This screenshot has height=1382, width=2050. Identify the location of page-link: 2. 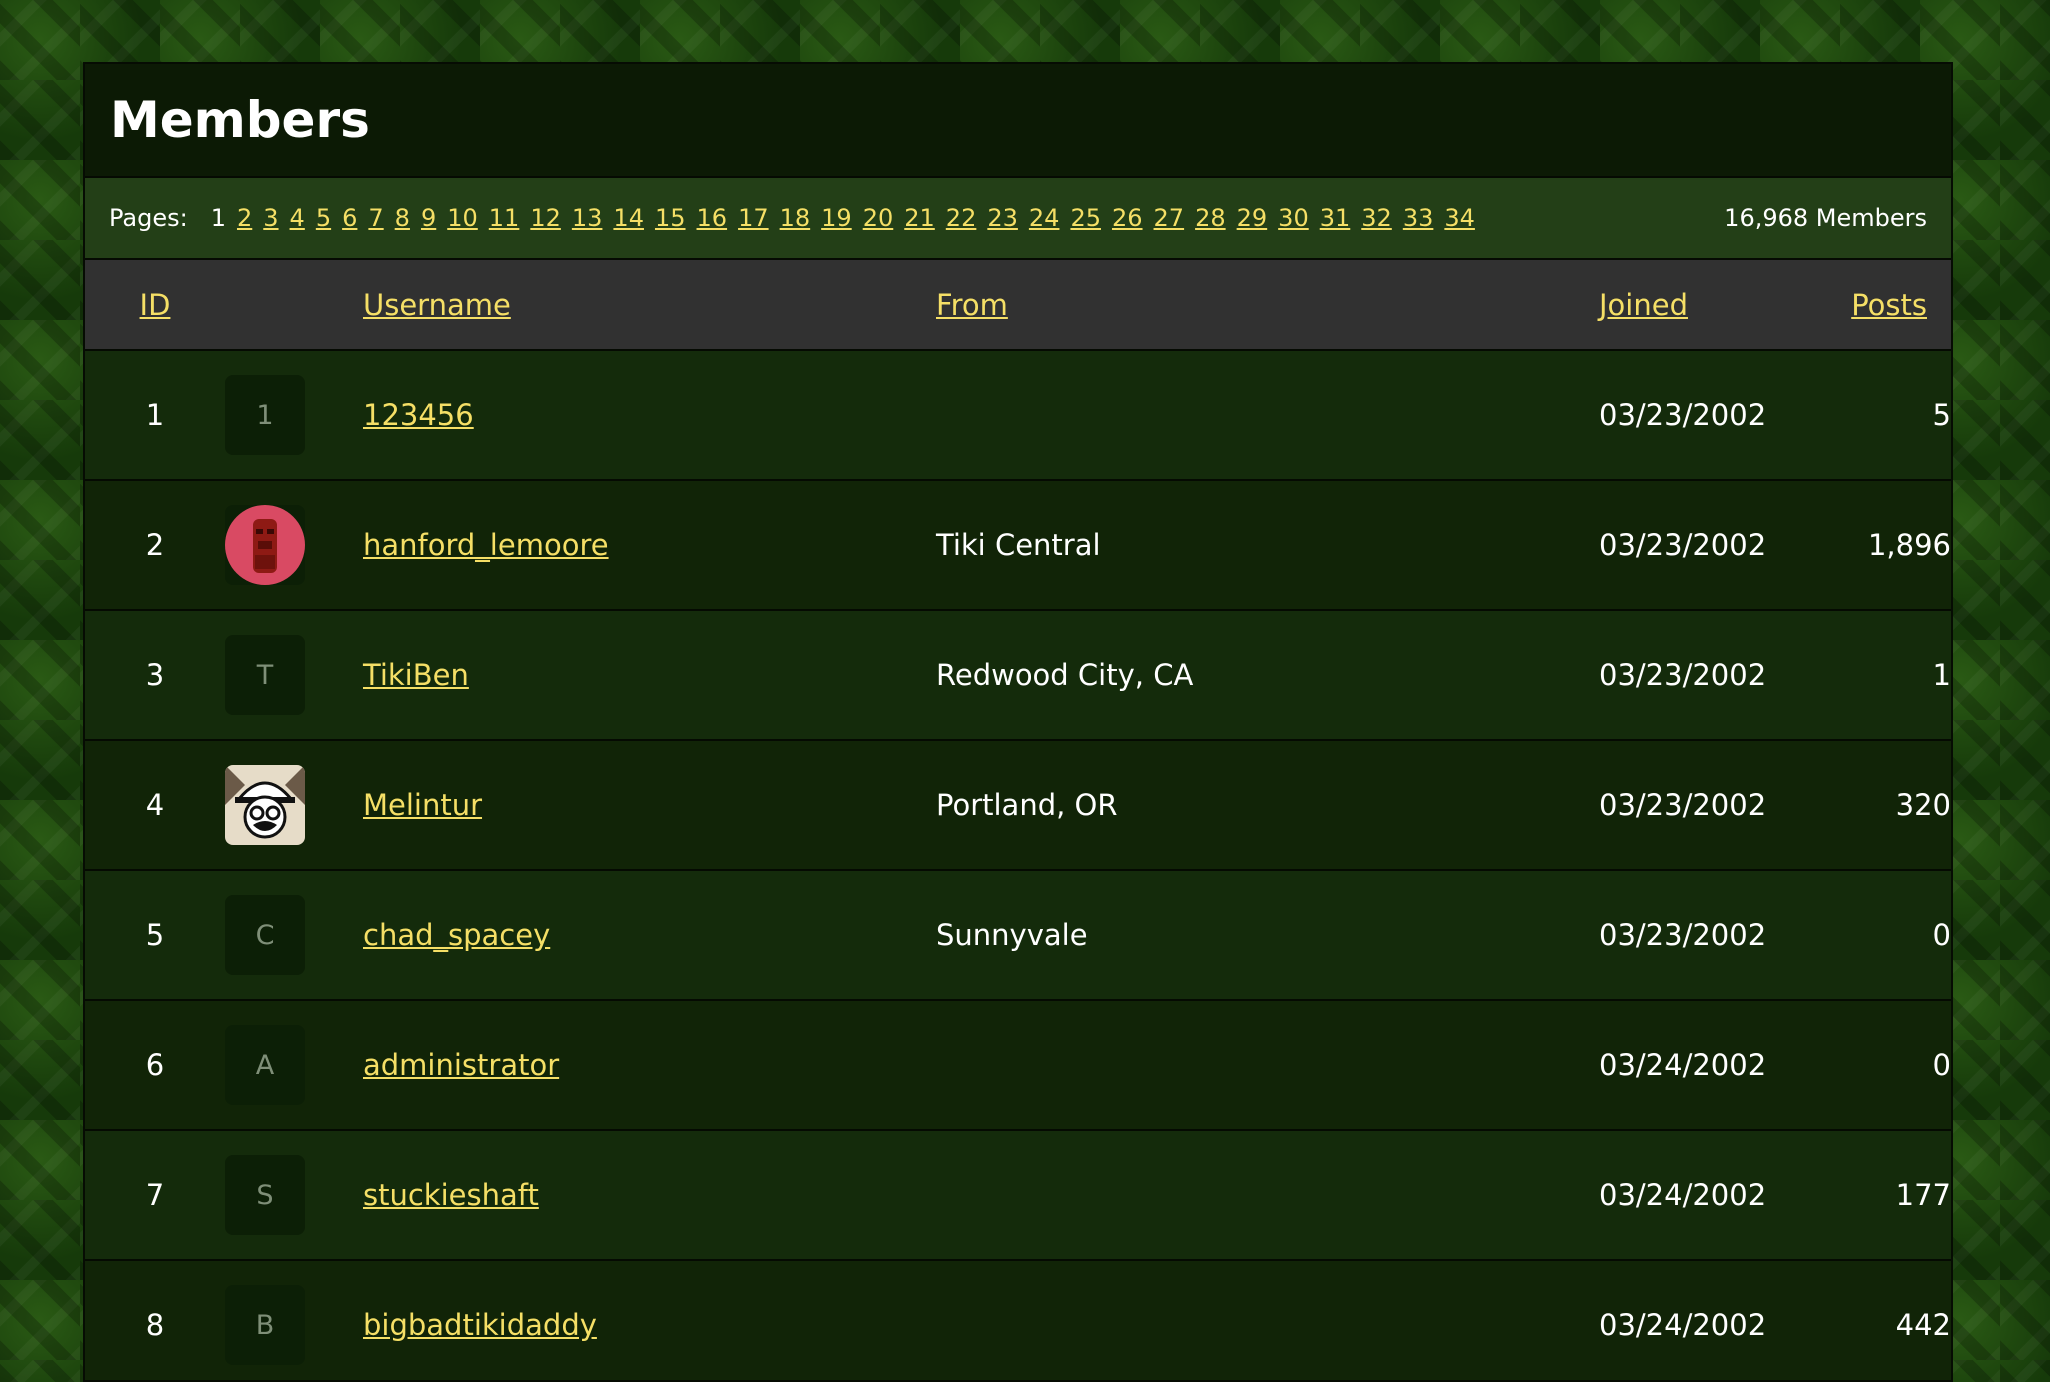
(244, 218).